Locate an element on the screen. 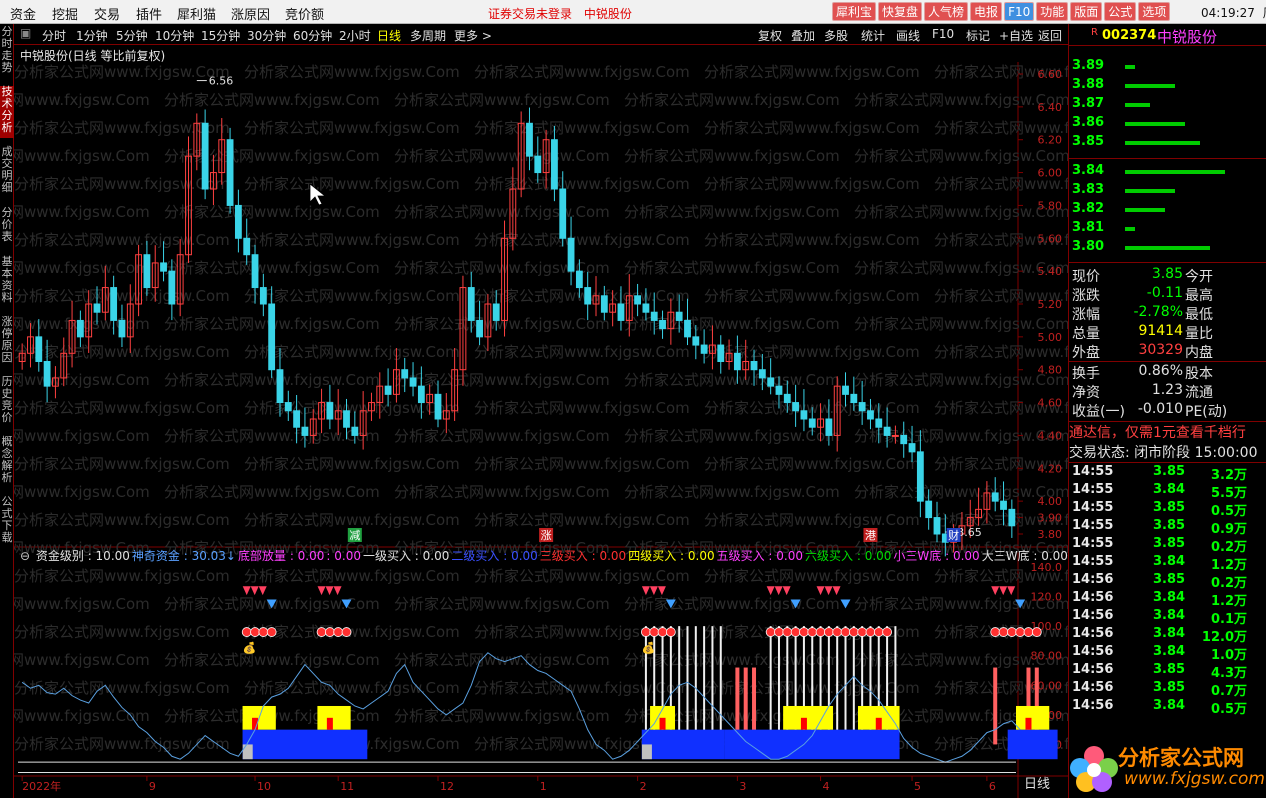 The height and width of the screenshot is (798, 1266). ask-row: 3.89 is located at coordinates (1167, 67).